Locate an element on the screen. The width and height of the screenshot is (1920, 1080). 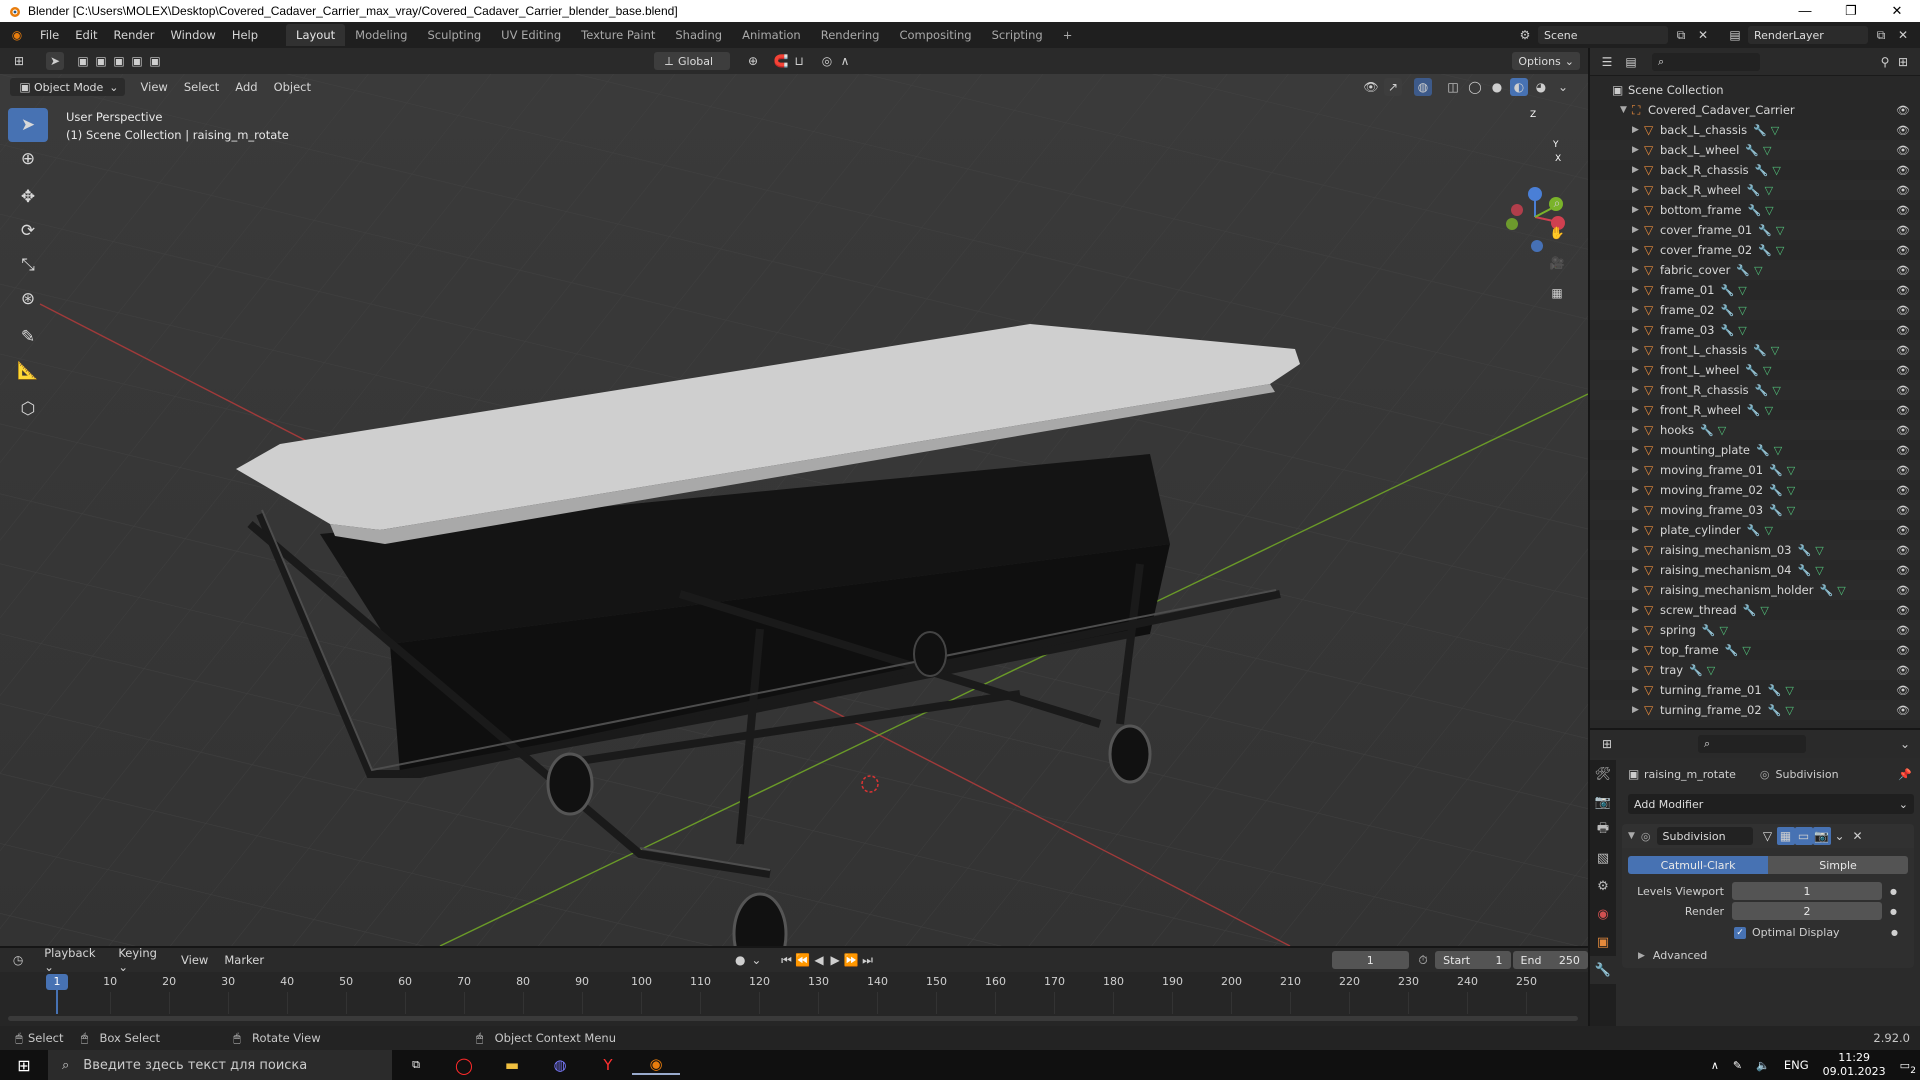
delete-render-layer-icon: ✕ is located at coordinates (1903, 35).